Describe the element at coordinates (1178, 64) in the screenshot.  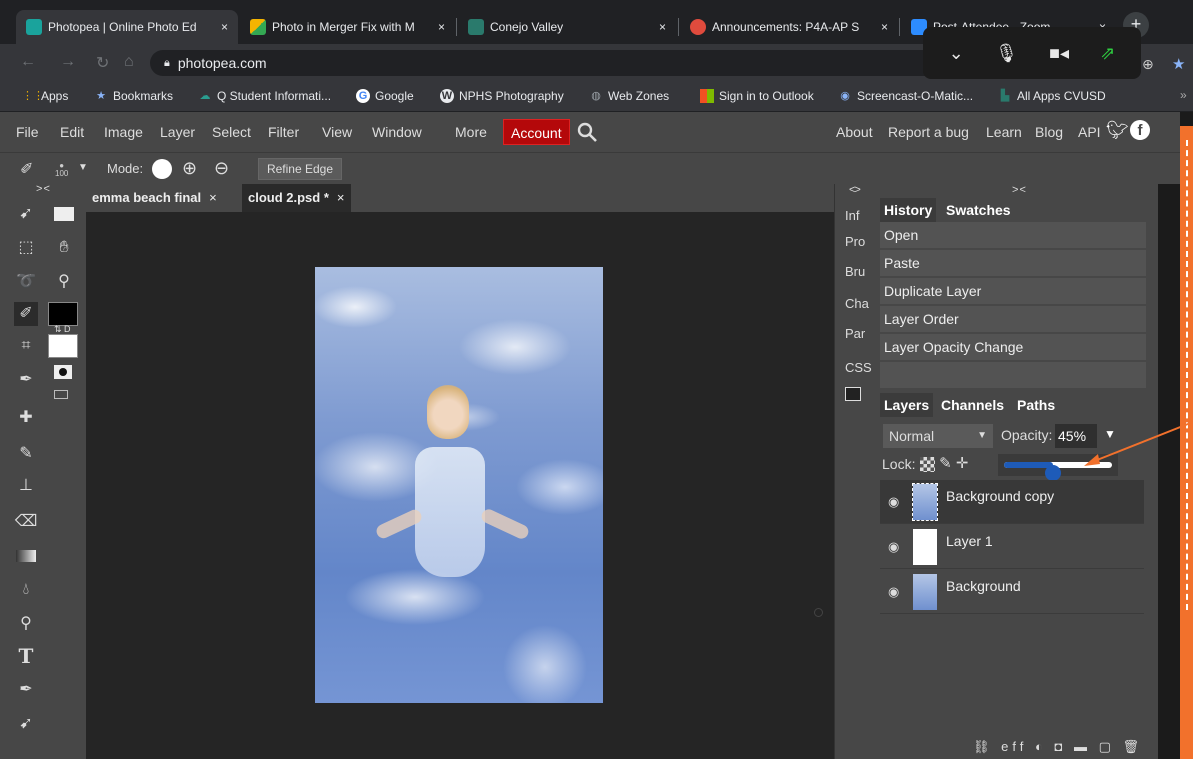
I see `bookmark-star-icon: ★` at that location.